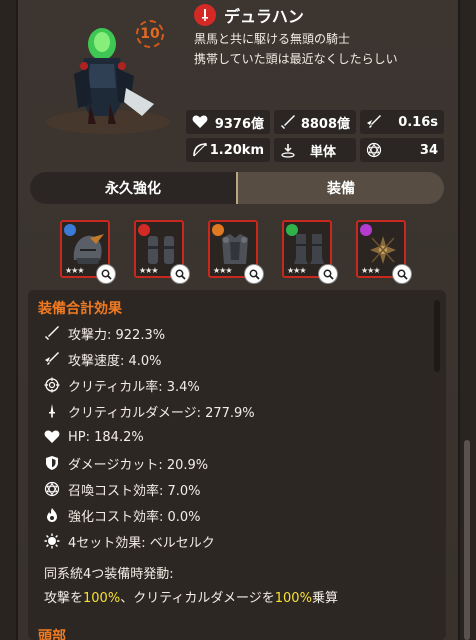  Describe the element at coordinates (134, 188) in the screenshot. I see `tab-permanent-upgrade: 永久強化` at that location.